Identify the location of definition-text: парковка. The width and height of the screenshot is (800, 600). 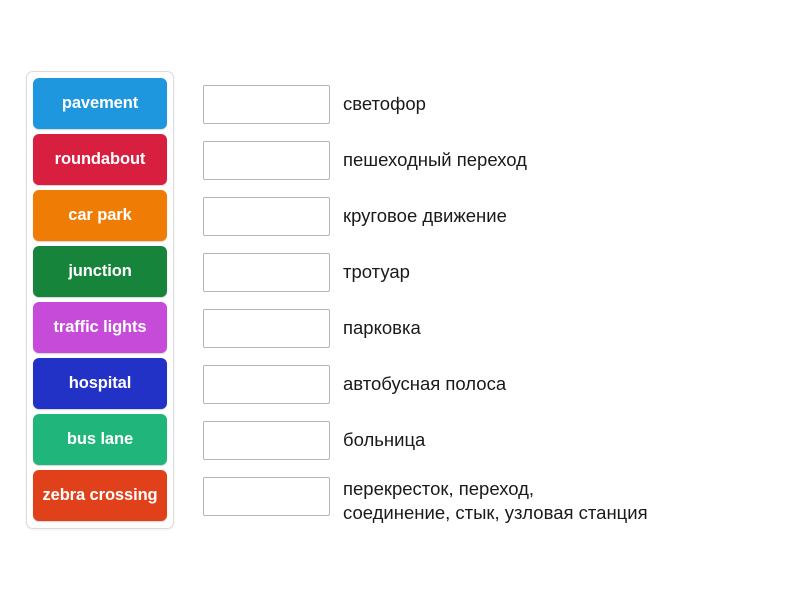
(382, 327).